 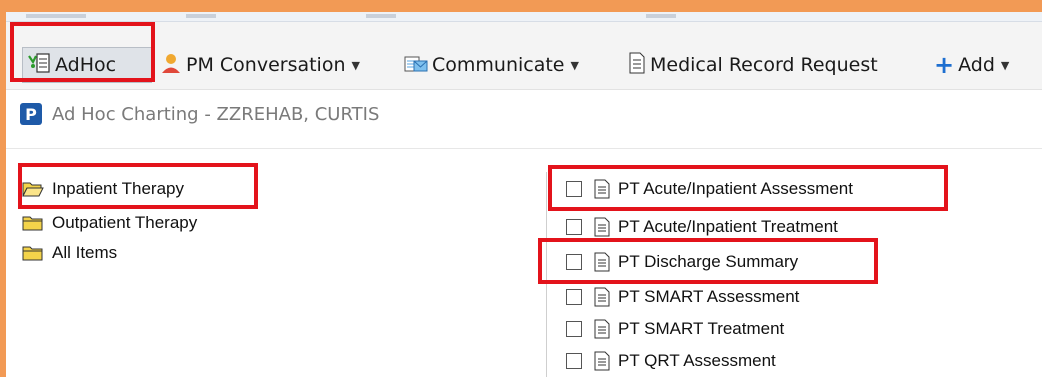 I want to click on person-icon, so click(x=171, y=65).